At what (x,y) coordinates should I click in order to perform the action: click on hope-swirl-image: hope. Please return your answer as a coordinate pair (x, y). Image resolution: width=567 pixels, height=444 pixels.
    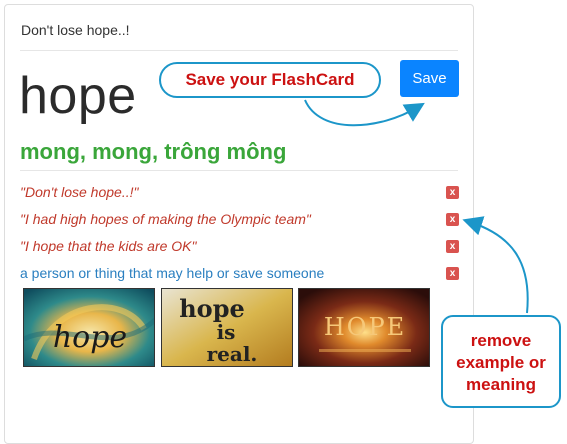
    Looking at the image, I should click on (89, 327).